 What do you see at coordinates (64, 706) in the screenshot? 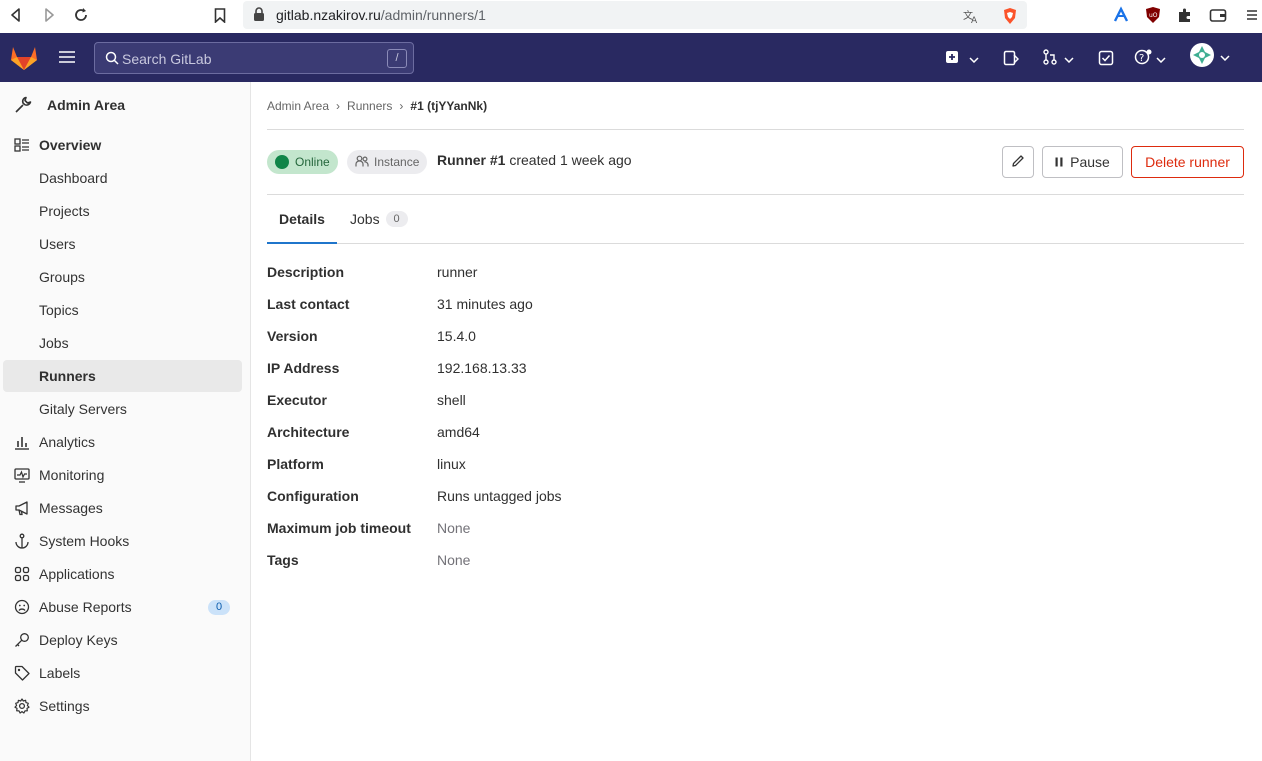
I see `sidebar-item-label: Settings` at bounding box center [64, 706].